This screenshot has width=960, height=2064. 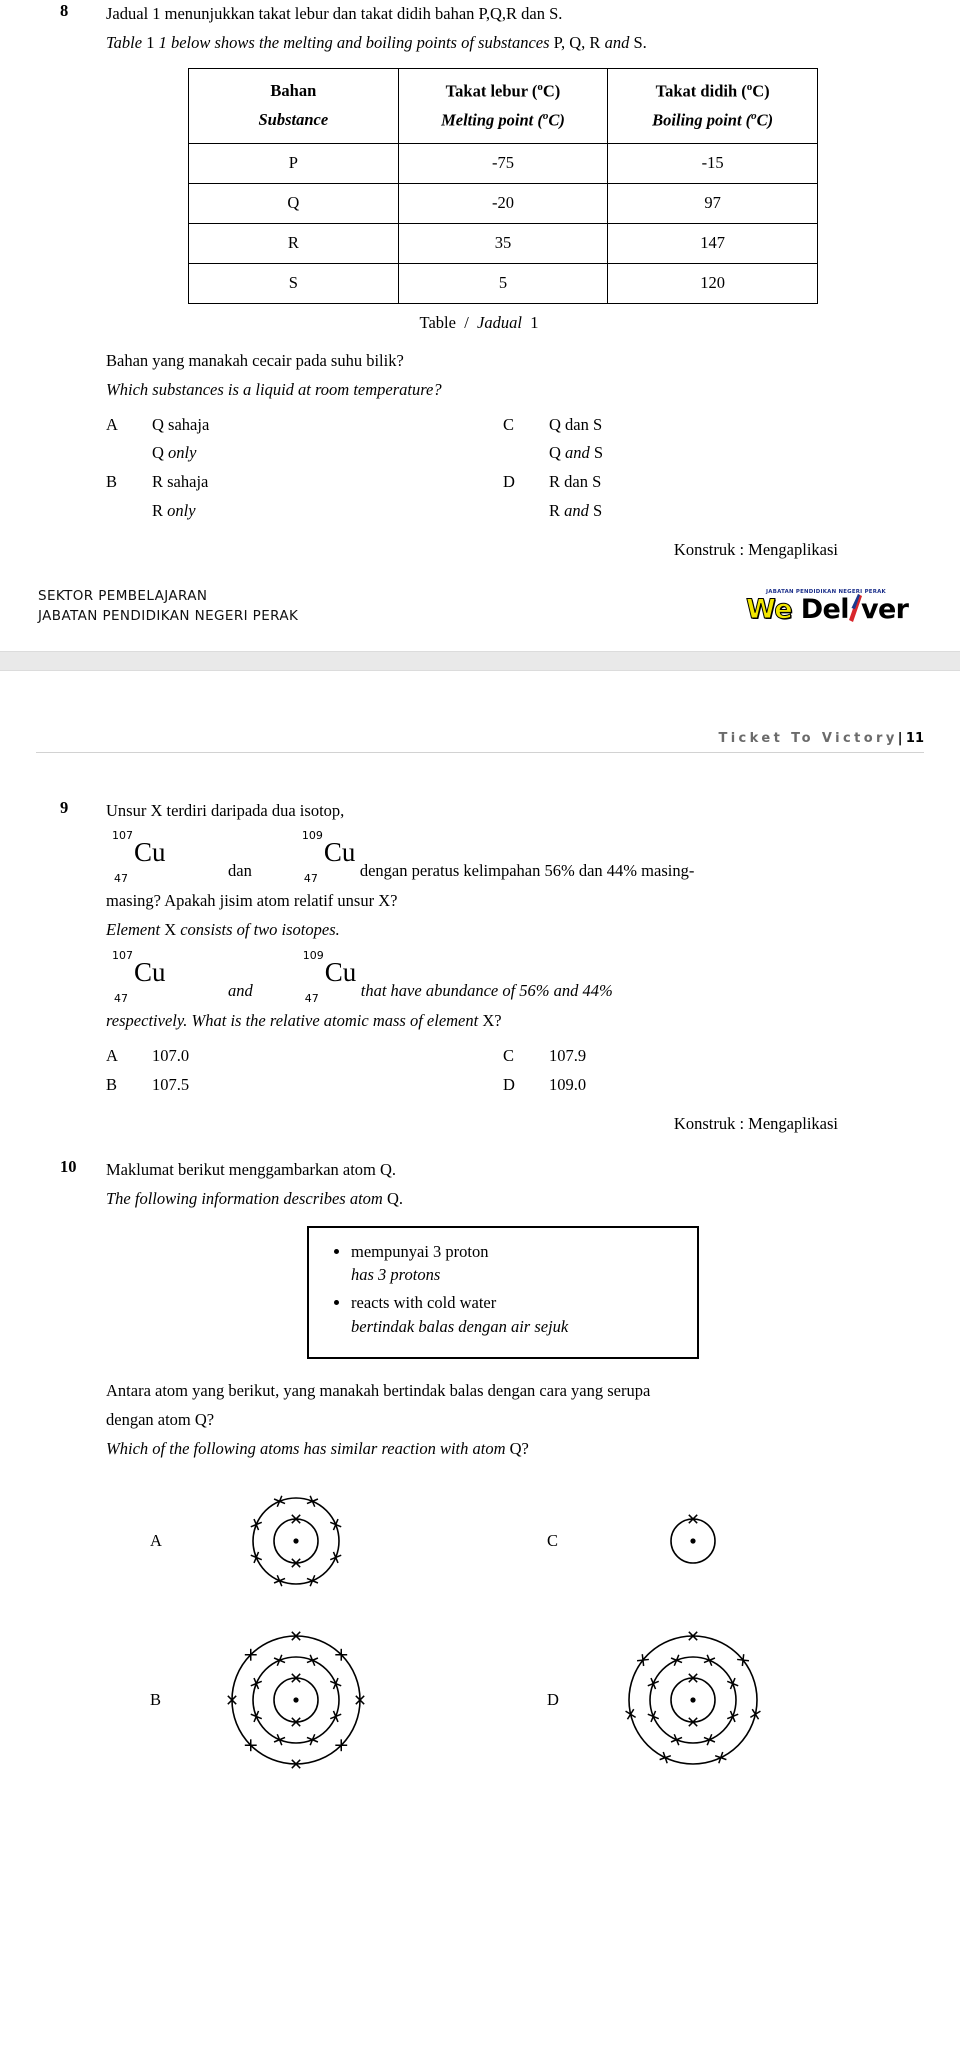 What do you see at coordinates (519, 1448) in the screenshot?
I see `q10-prompt-en-b: Q?` at bounding box center [519, 1448].